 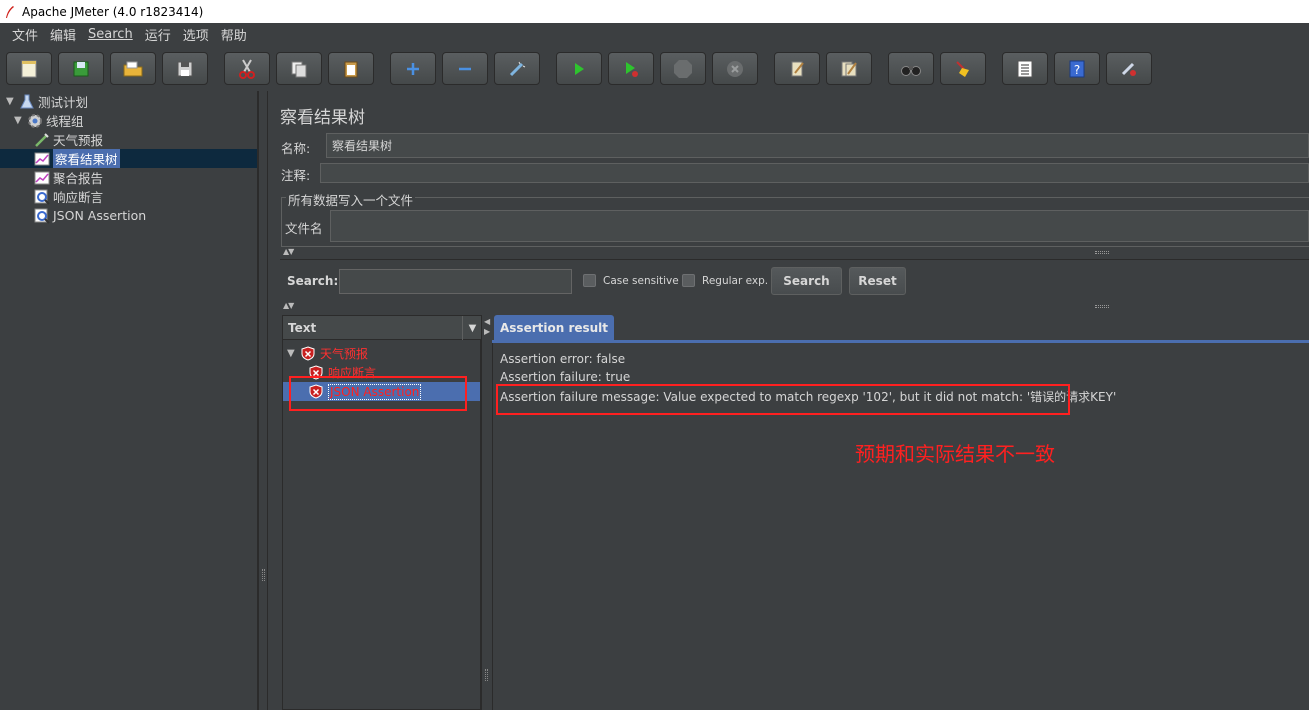 I want to click on menu-run: 运行, so click(x=158, y=34).